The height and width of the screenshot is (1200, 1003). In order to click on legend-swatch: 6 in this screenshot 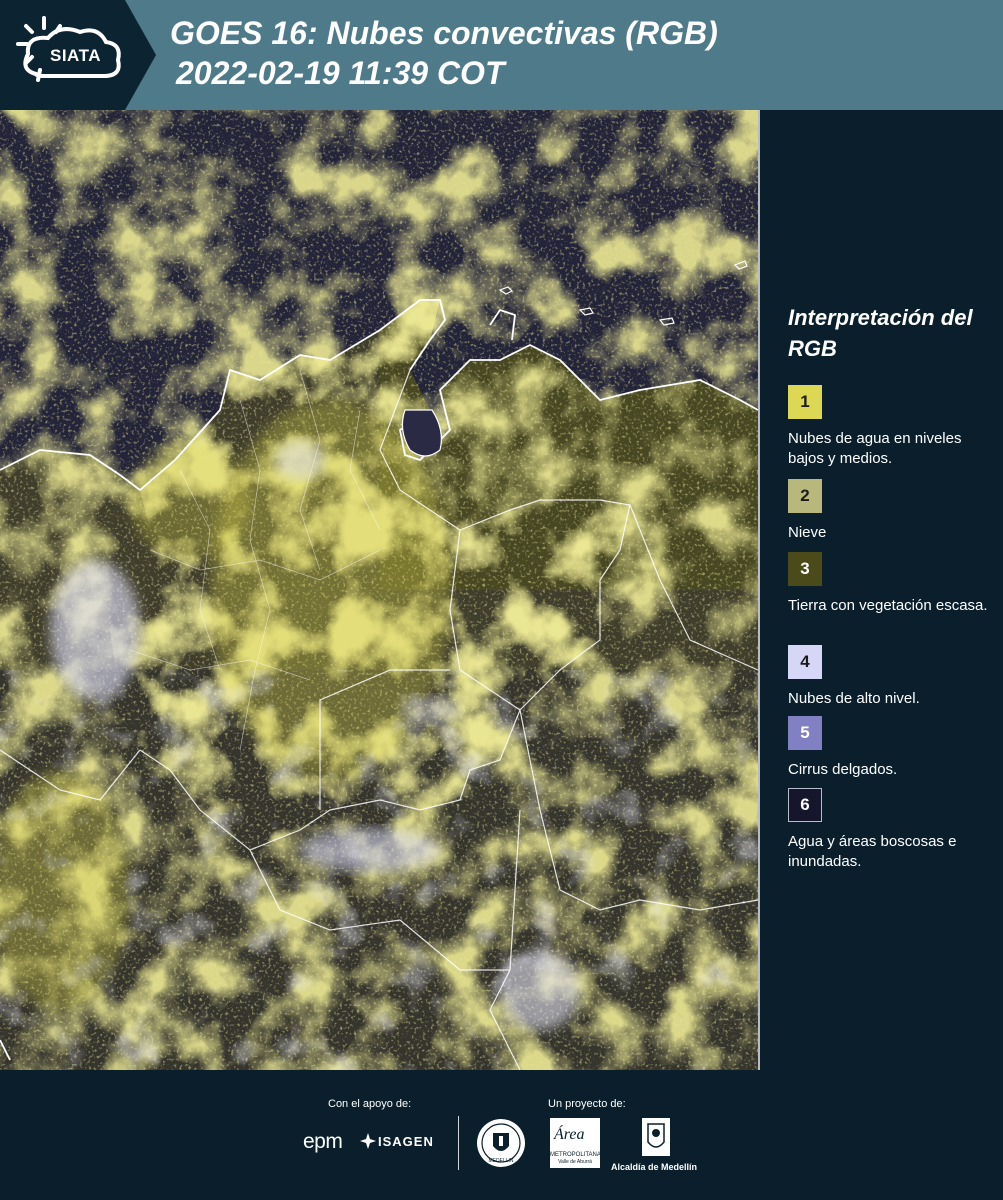, I will do `click(805, 805)`.